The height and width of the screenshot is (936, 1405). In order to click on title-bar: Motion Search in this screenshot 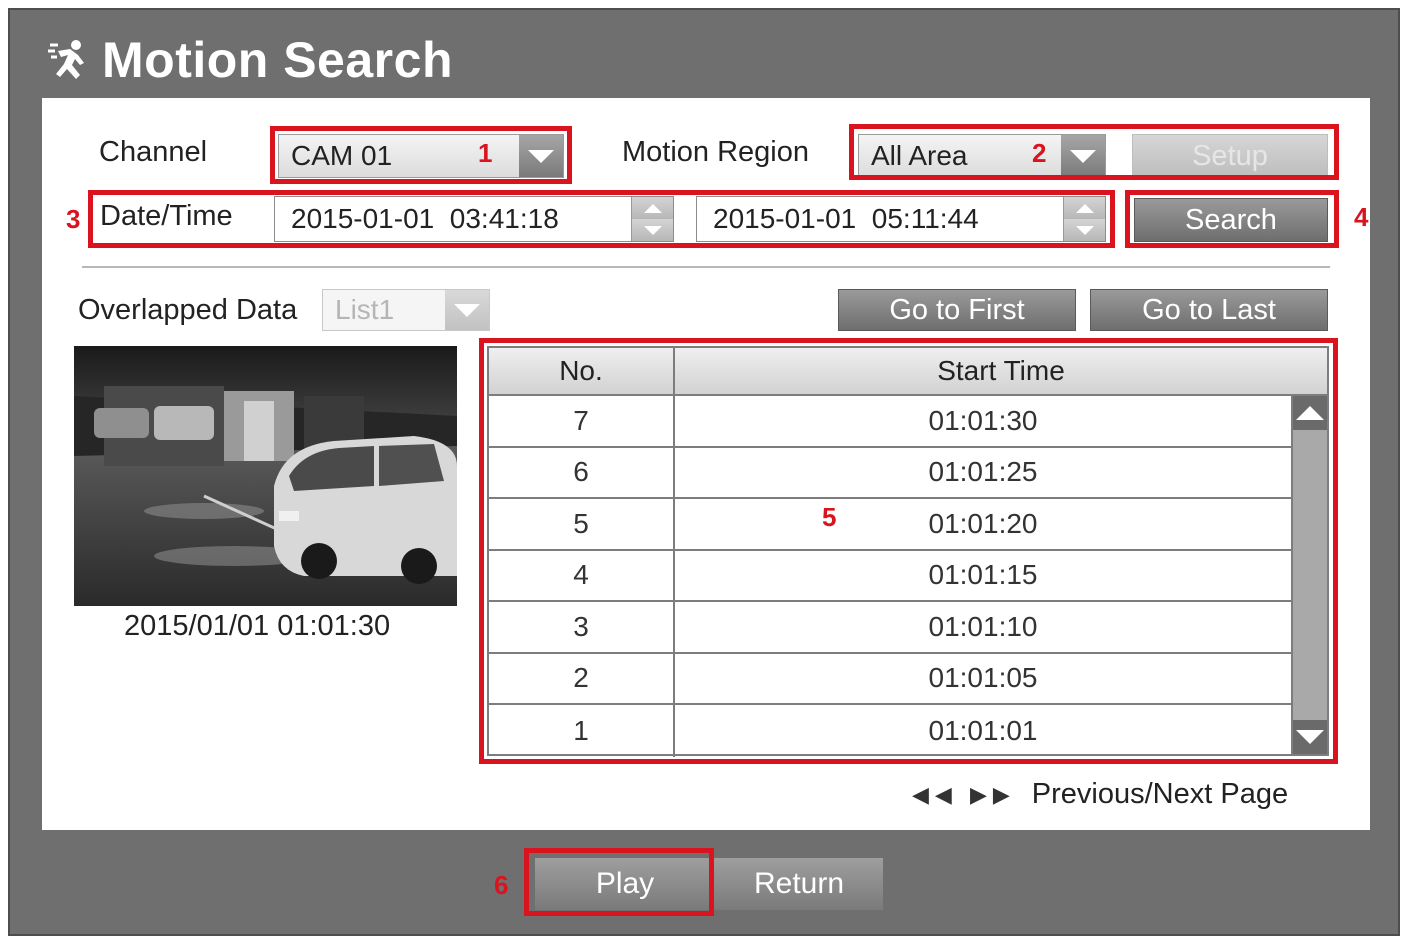, I will do `click(249, 60)`.